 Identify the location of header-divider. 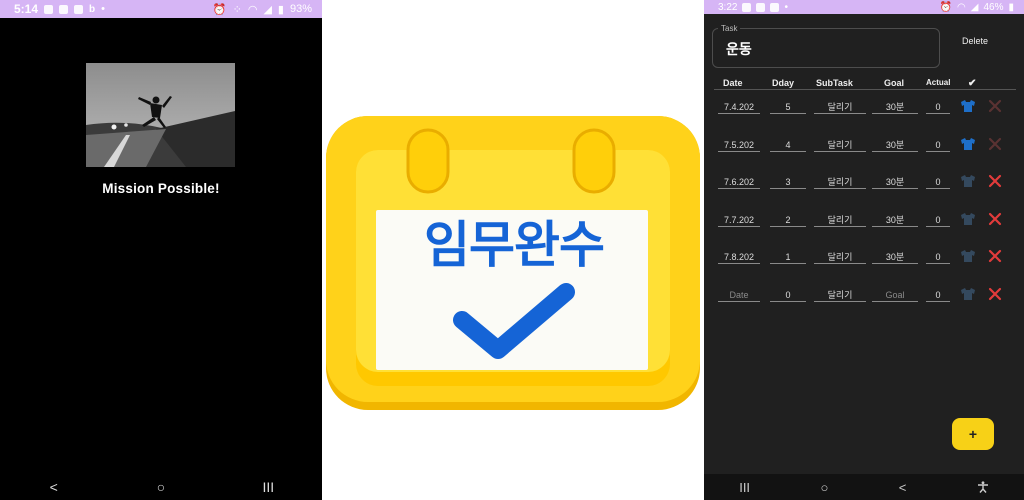
(865, 89).